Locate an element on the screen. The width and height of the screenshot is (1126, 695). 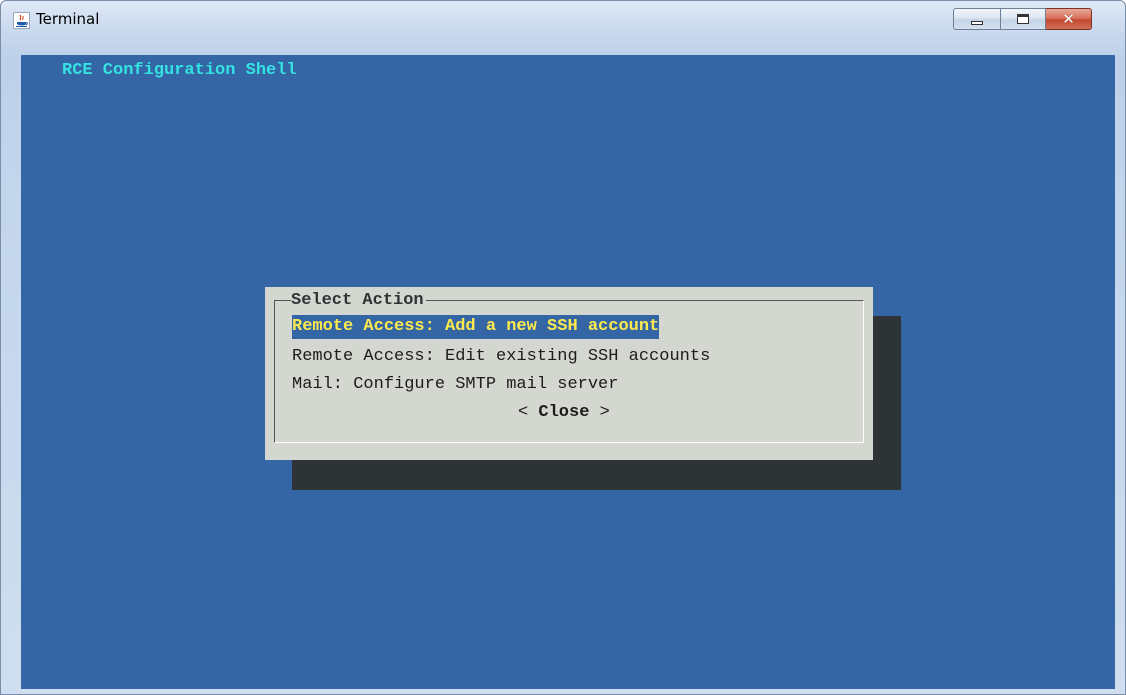
close-button-left-bracket: < is located at coordinates (528, 412).